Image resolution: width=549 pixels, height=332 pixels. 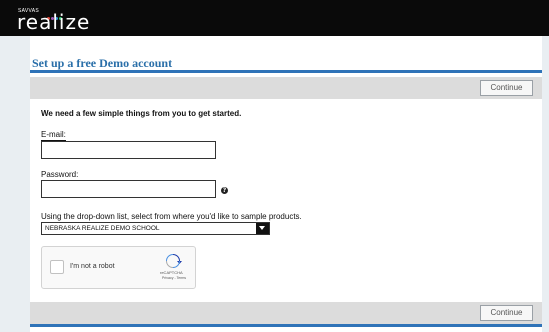 What do you see at coordinates (286, 71) in the screenshot?
I see `top-blue-rule` at bounding box center [286, 71].